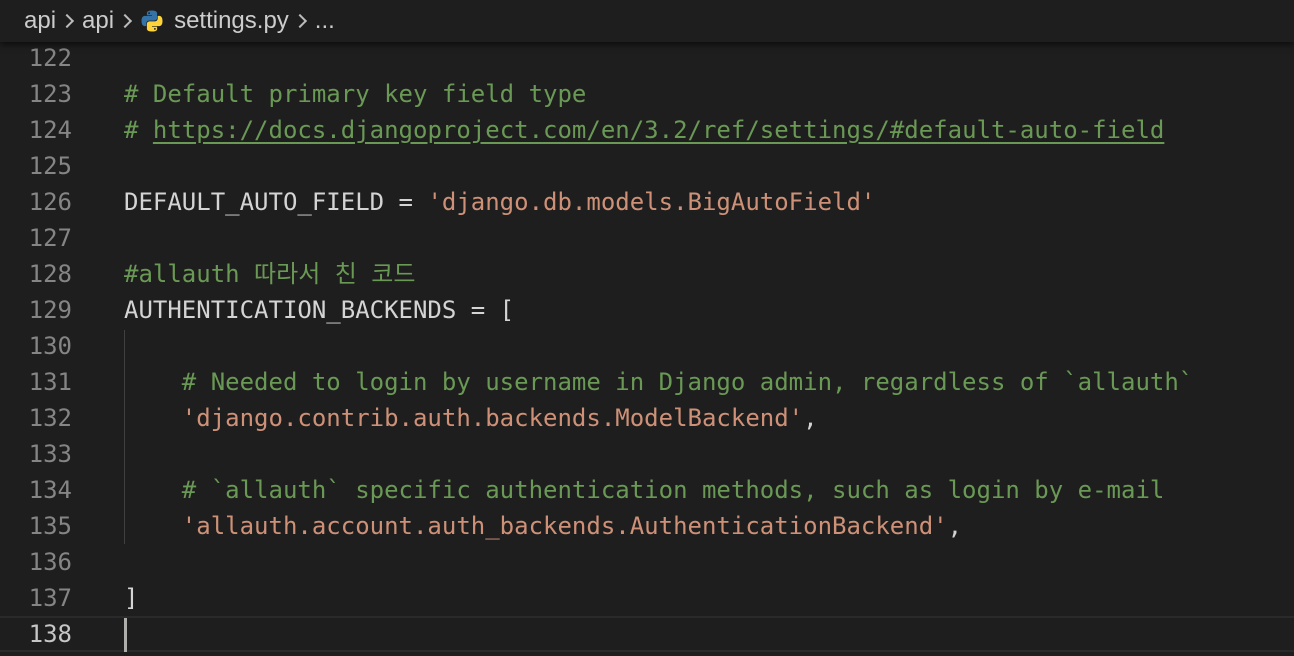  What do you see at coordinates (647, 94) in the screenshot?
I see `code-line: 123 # Default primary key field type` at bounding box center [647, 94].